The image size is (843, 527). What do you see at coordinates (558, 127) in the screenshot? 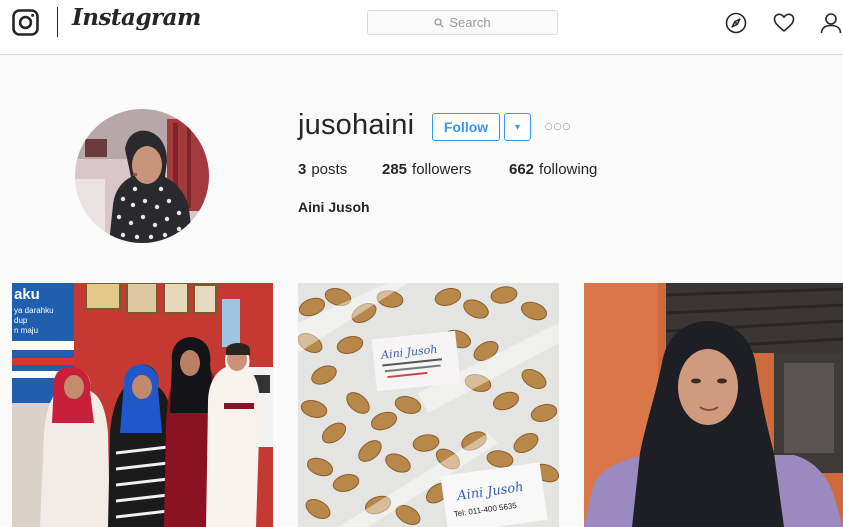
I see `more-options-button: ○○○` at bounding box center [558, 127].